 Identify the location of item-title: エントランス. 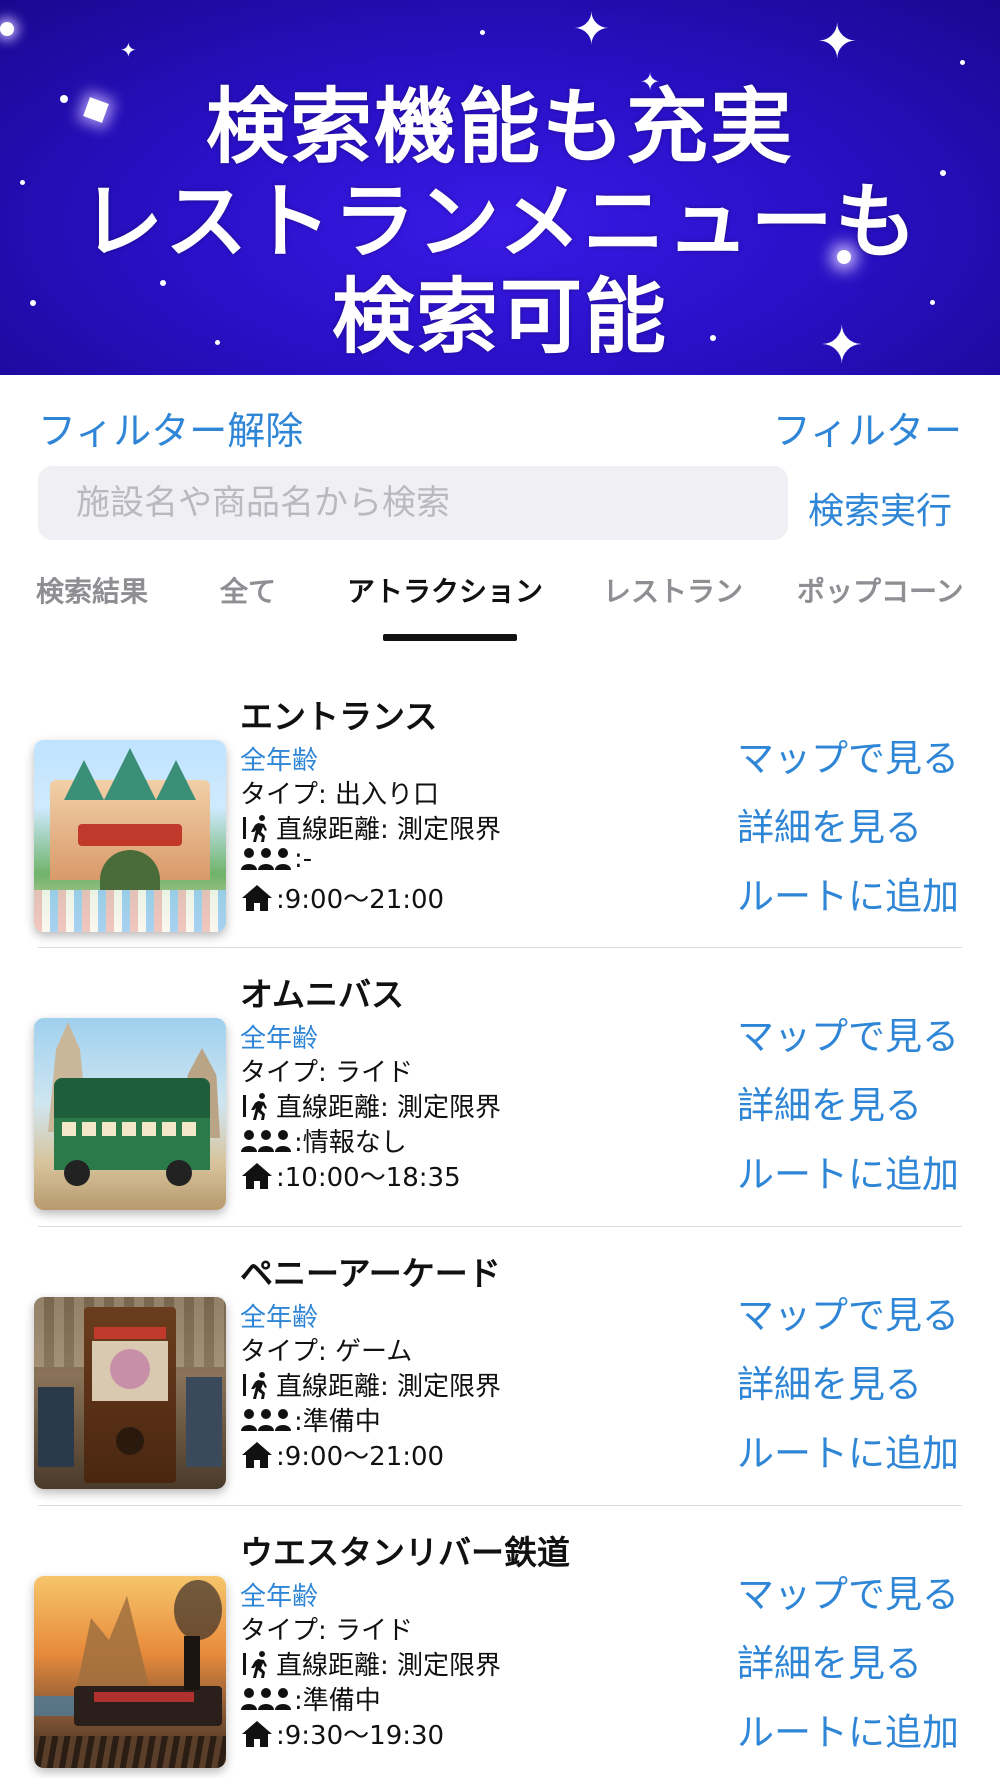
(339, 716).